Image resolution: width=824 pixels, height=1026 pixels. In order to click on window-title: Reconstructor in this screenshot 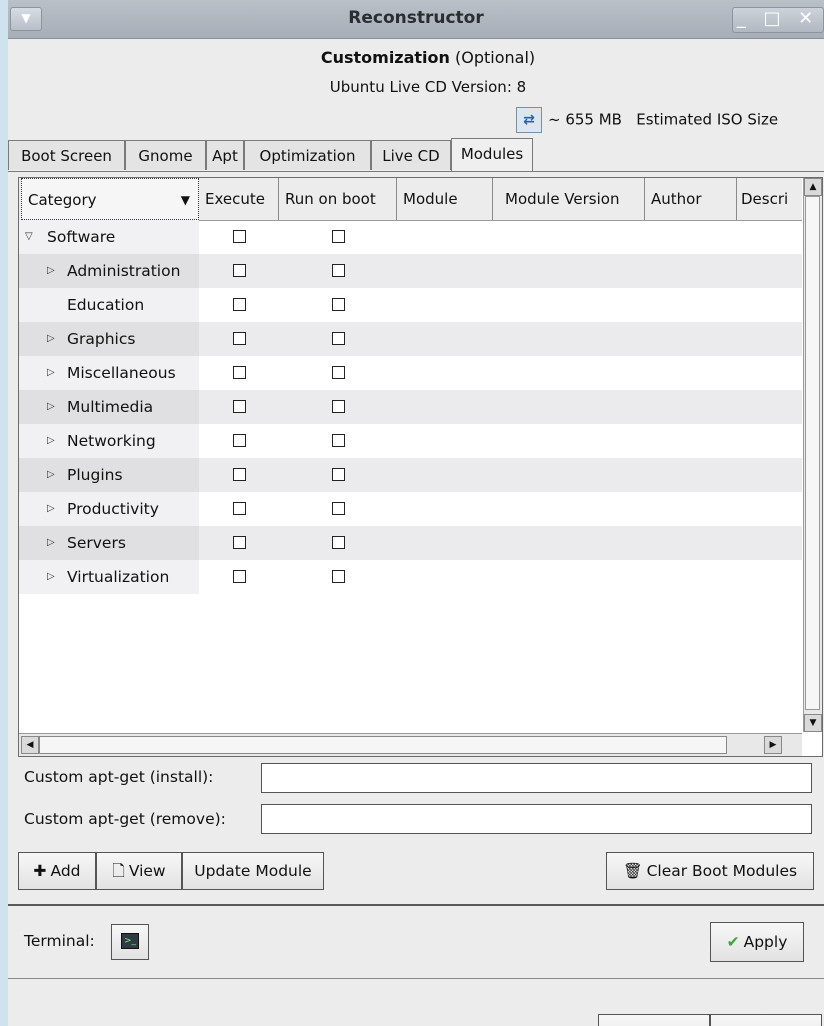, I will do `click(416, 18)`.